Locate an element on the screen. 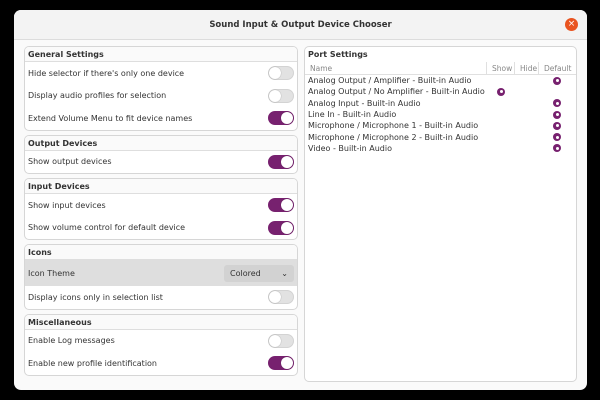 The height and width of the screenshot is (400, 600). setting-label: Show output devices is located at coordinates (70, 162).